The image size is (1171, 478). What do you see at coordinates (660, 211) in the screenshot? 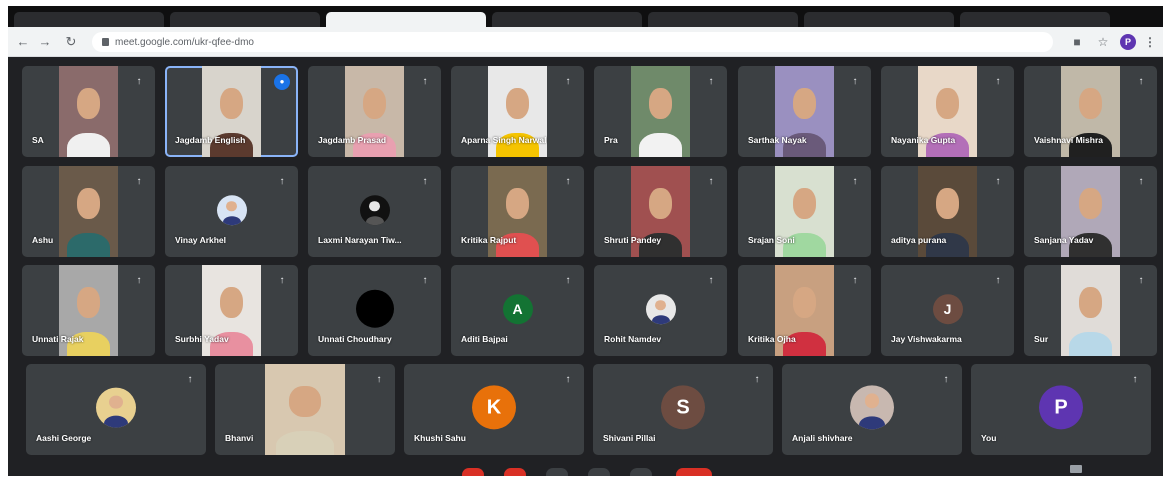
I see `participant-tile: ↑ Shruti Pandey` at bounding box center [660, 211].